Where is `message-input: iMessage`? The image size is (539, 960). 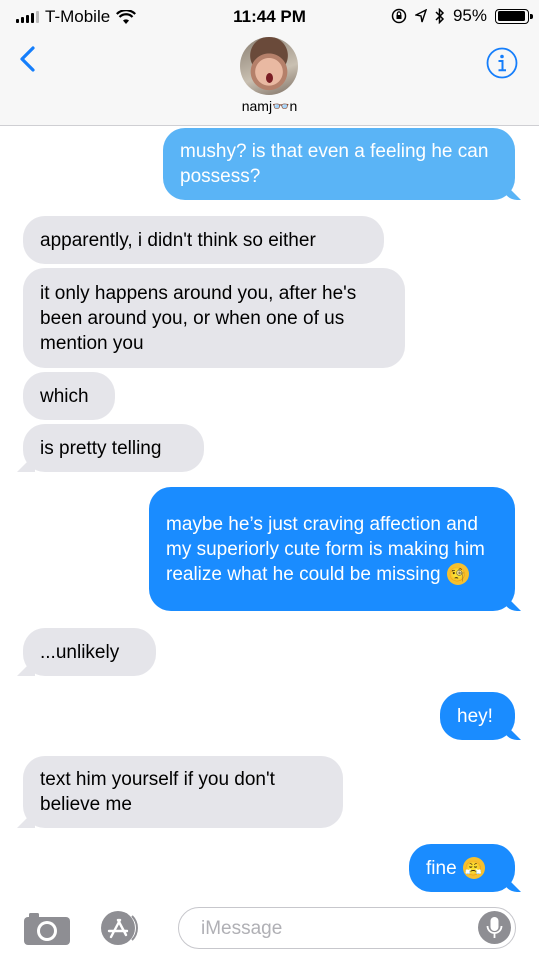
message-input: iMessage is located at coordinates (347, 928).